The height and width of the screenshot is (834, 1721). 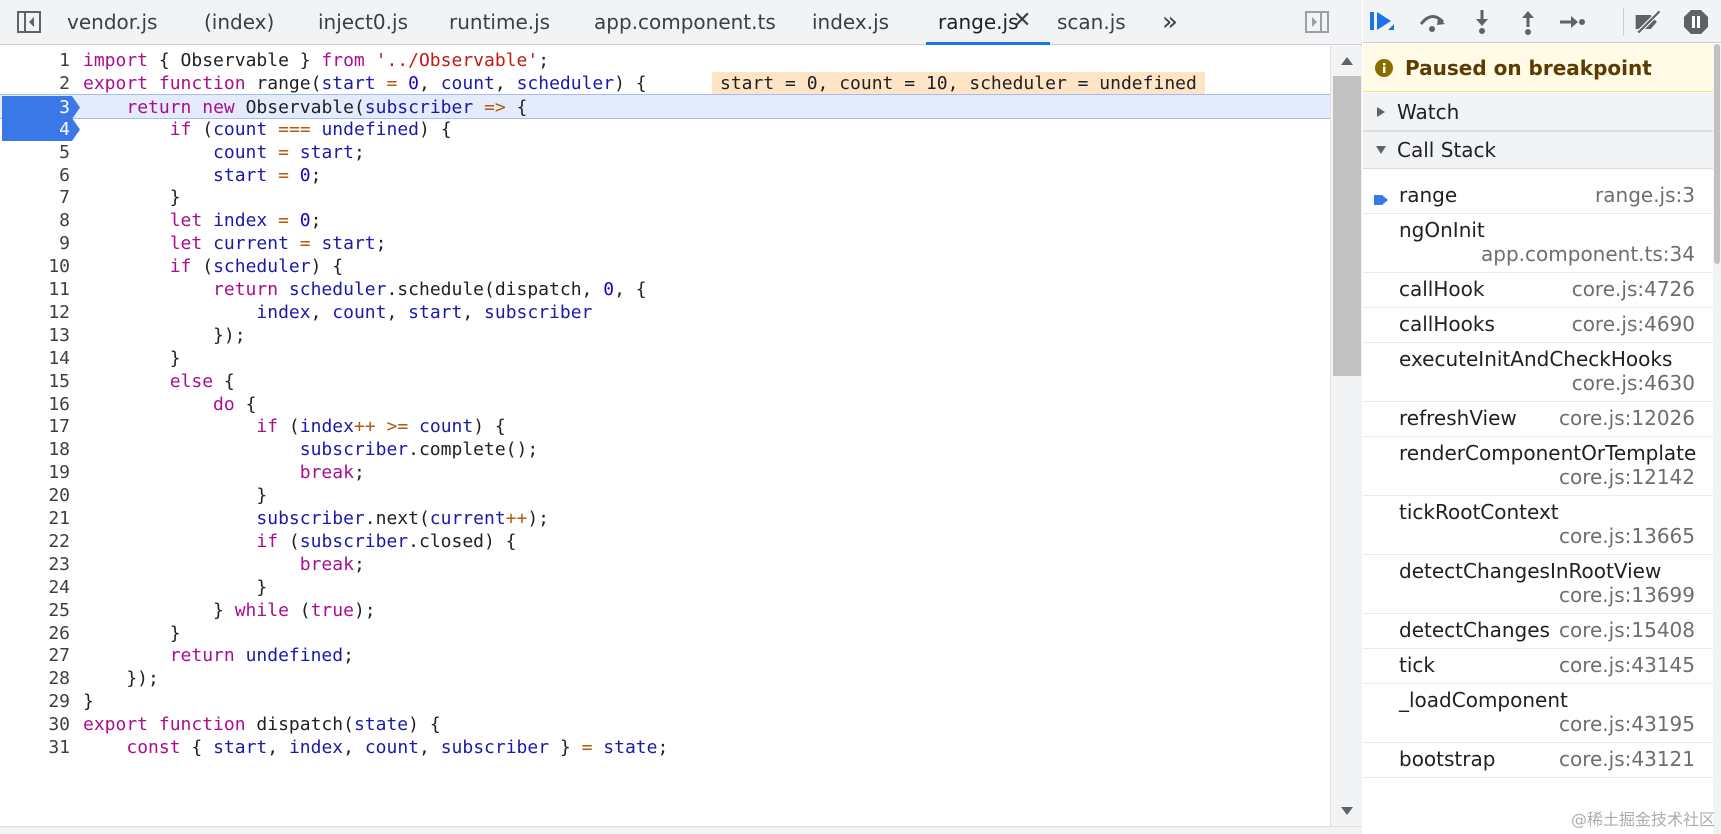 What do you see at coordinates (1627, 724) in the screenshot?
I see `frame-location-link: core.js:43195` at bounding box center [1627, 724].